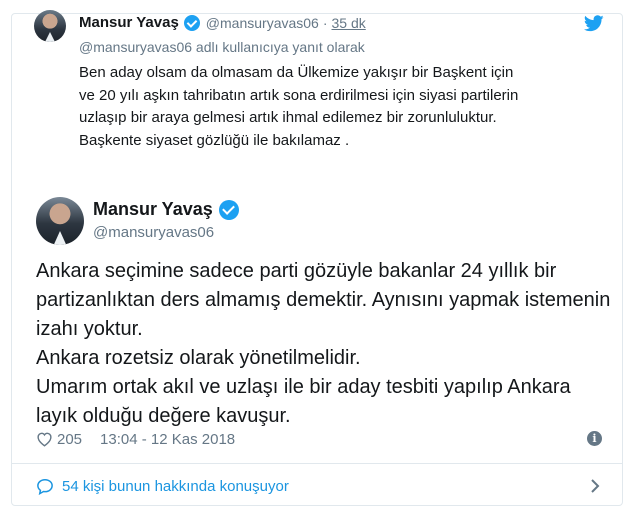  I want to click on parent-header: Mansur Yavaş @mansuryavas06 · 35 dk, so click(222, 22).